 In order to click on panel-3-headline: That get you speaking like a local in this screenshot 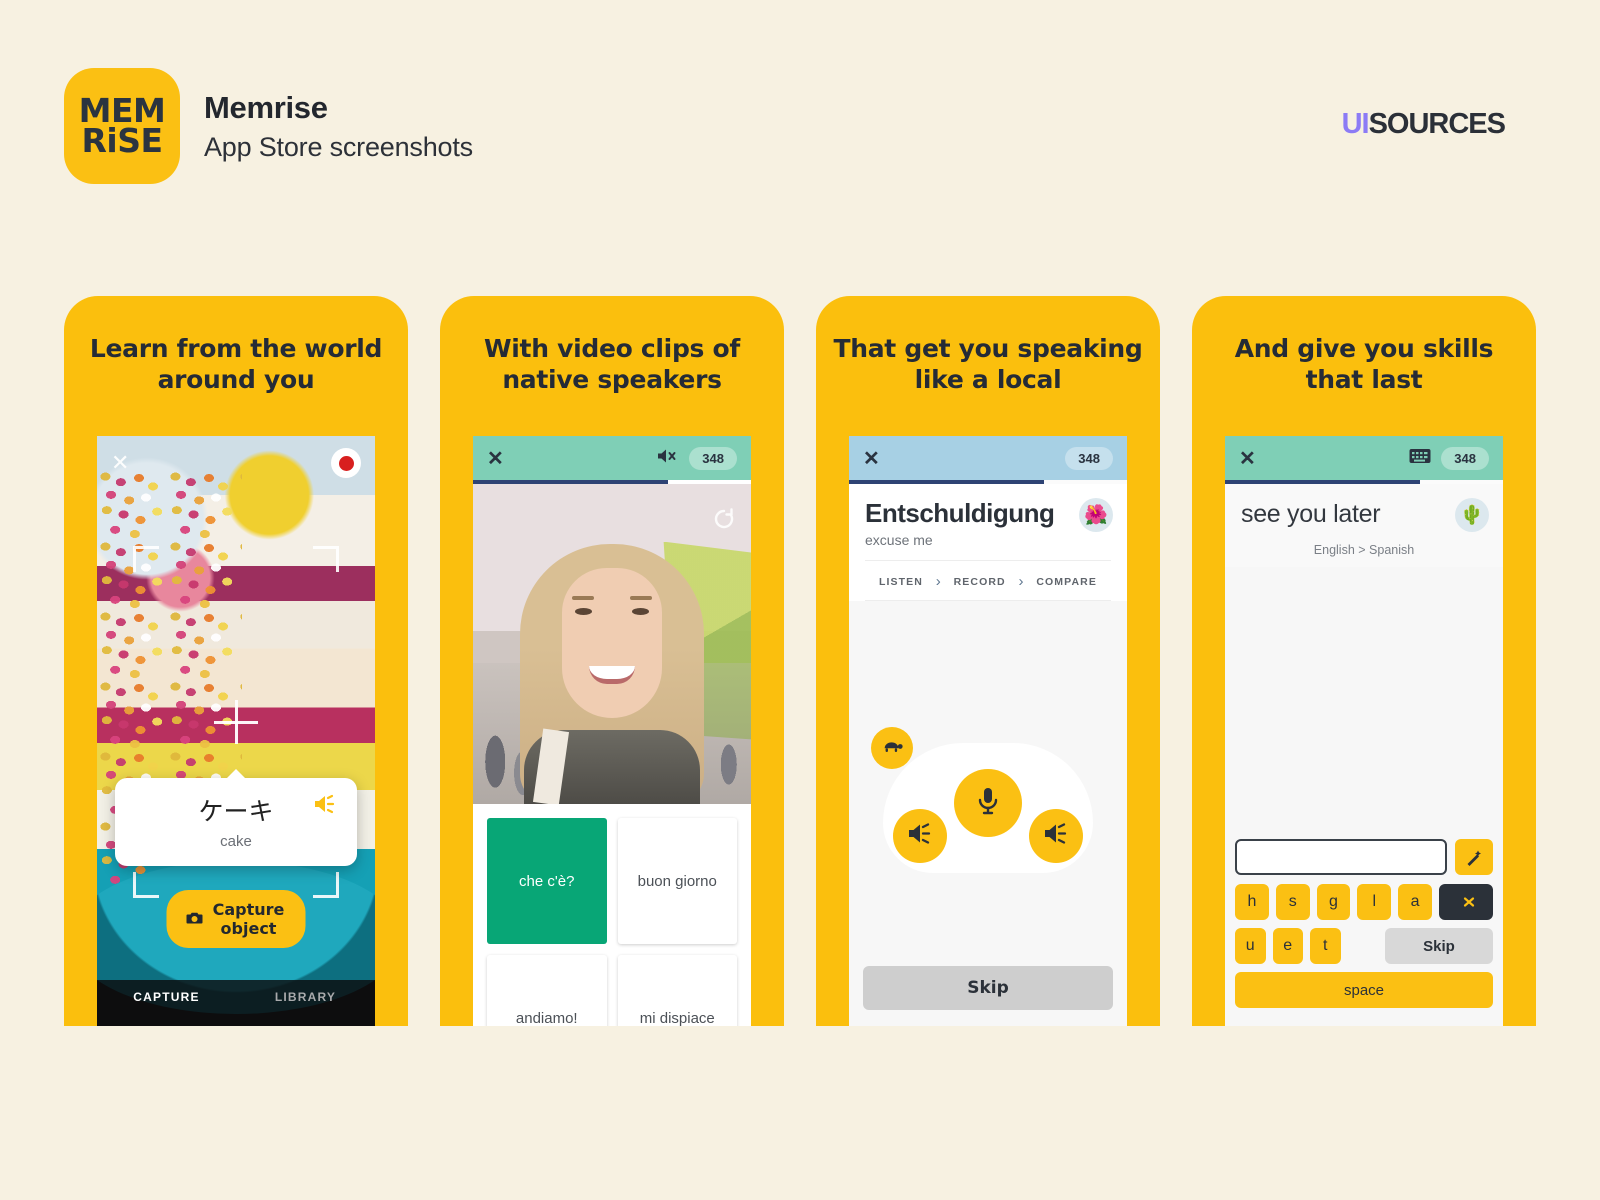, I will do `click(988, 364)`.